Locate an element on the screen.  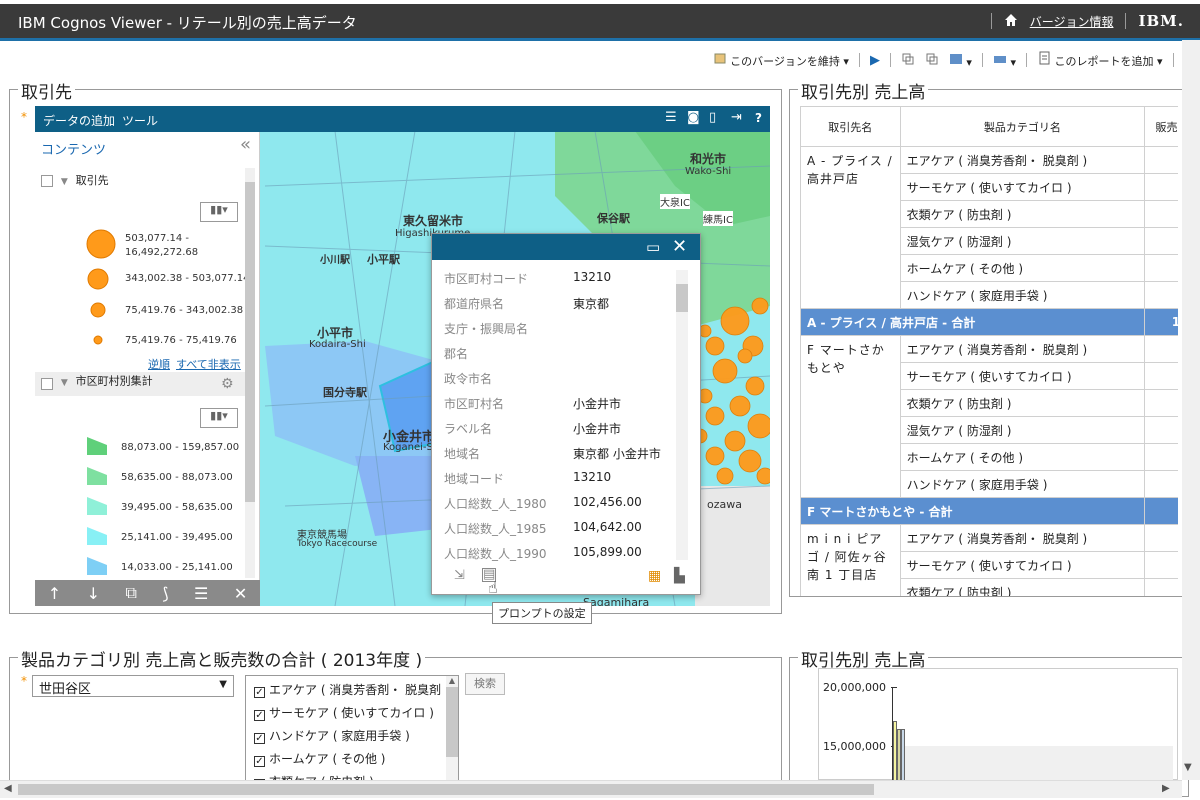
column-header: 販売数 is located at coordinates (1161, 126).